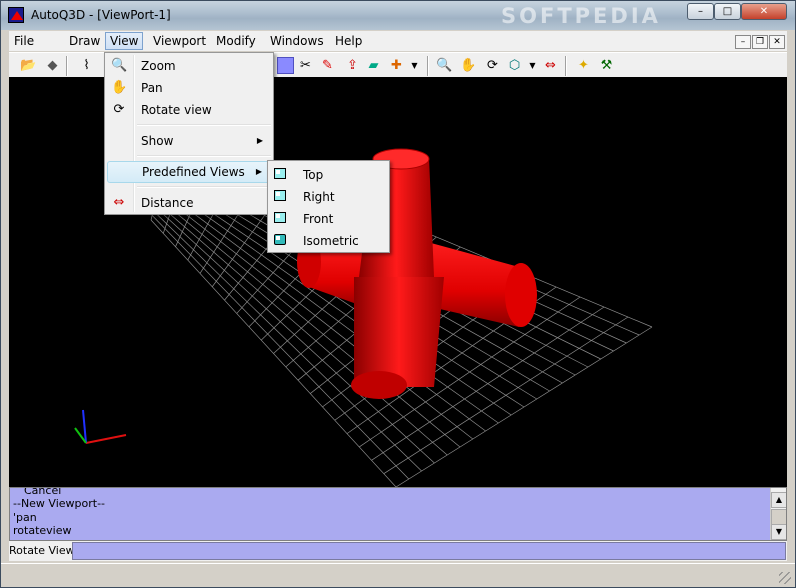 The height and width of the screenshot is (588, 796). I want to click on submenu-item-isometric: Isometric, so click(328, 241).